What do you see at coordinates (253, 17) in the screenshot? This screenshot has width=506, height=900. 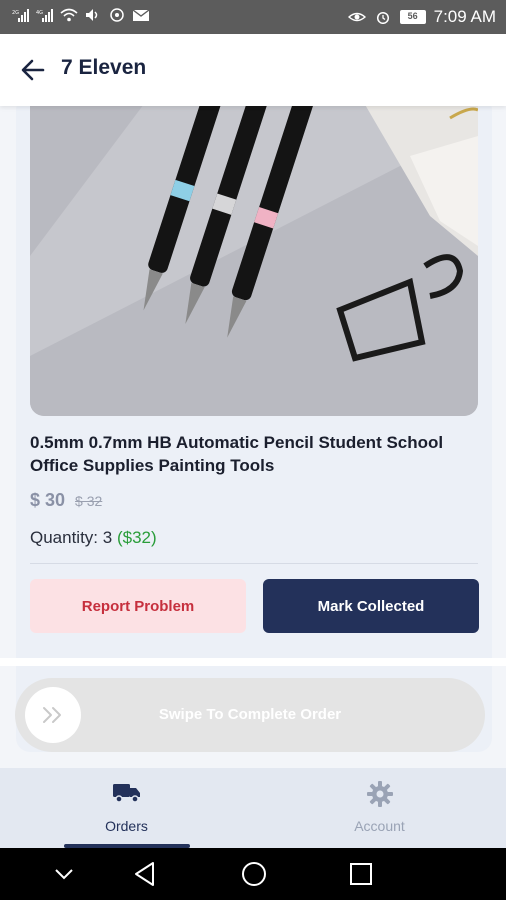 I see `status-bar: 2G 4G 56 7:09 AM` at bounding box center [253, 17].